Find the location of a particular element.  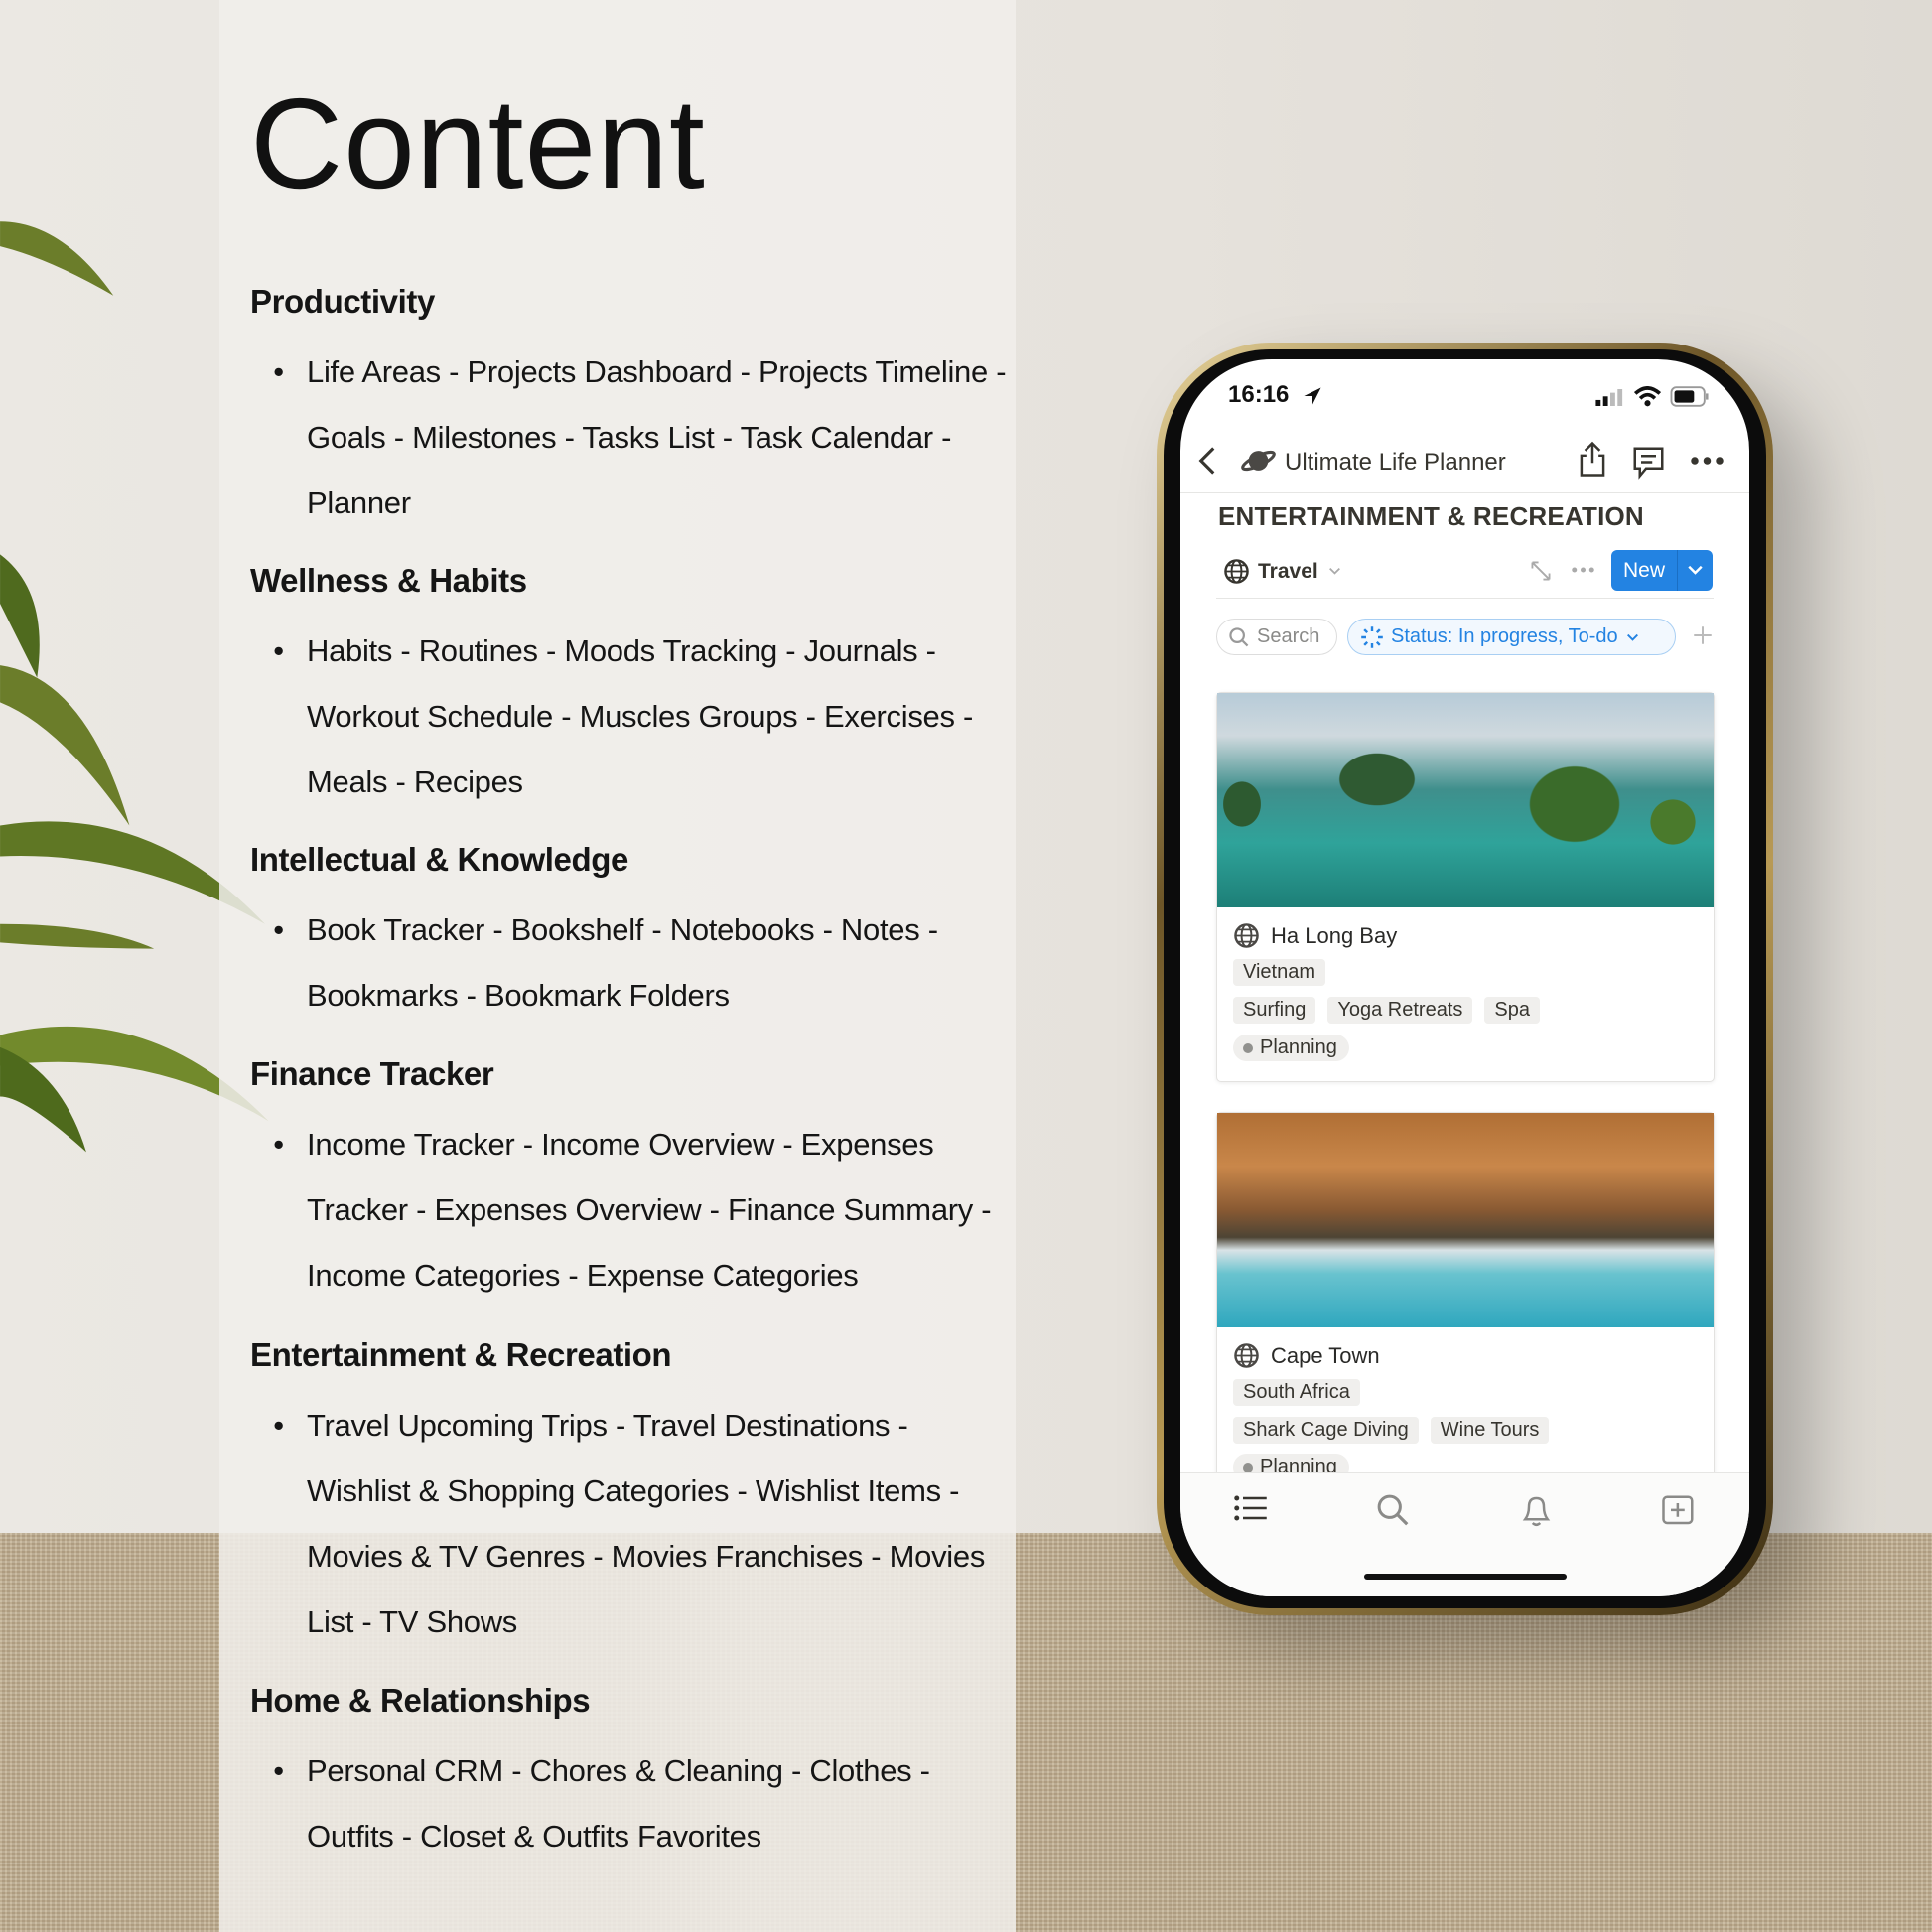

in-progress-icon is located at coordinates (1372, 637).